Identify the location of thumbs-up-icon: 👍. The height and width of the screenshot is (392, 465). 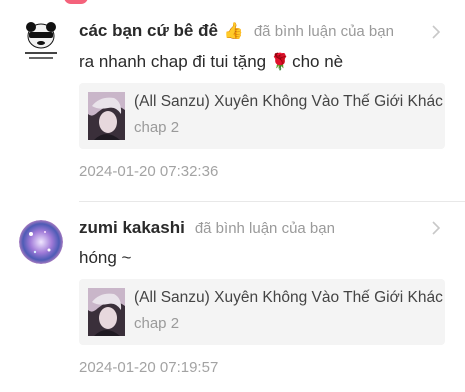
(233, 31).